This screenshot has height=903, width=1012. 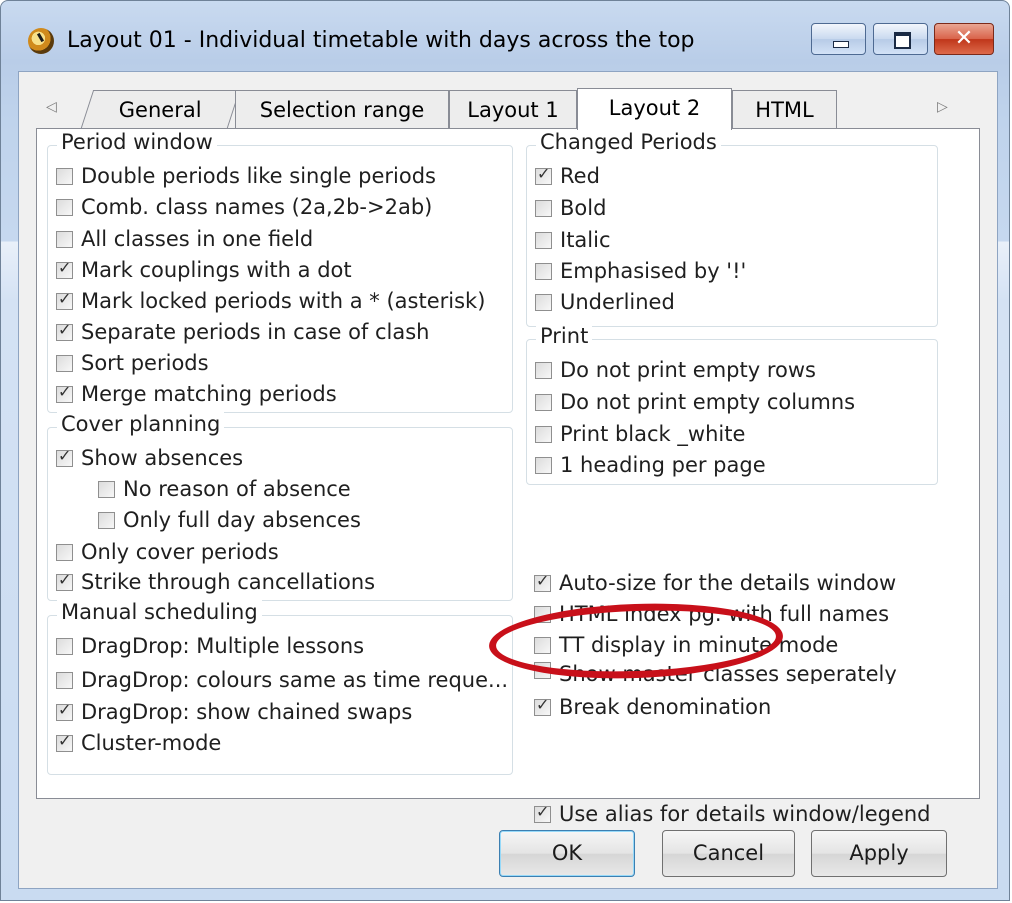 I want to click on checkbox-show-absences: Show absences, so click(x=149, y=458).